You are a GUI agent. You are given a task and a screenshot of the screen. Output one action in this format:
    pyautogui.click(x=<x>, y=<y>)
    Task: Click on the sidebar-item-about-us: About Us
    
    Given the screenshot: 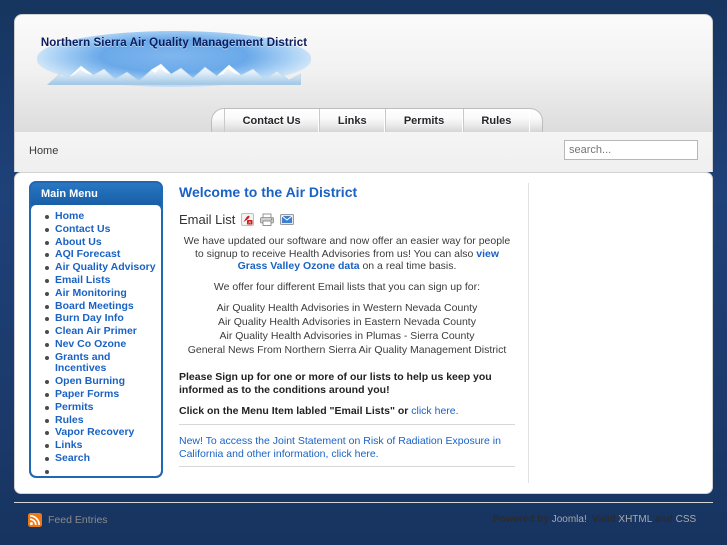 What is the action you would take?
    pyautogui.click(x=78, y=242)
    